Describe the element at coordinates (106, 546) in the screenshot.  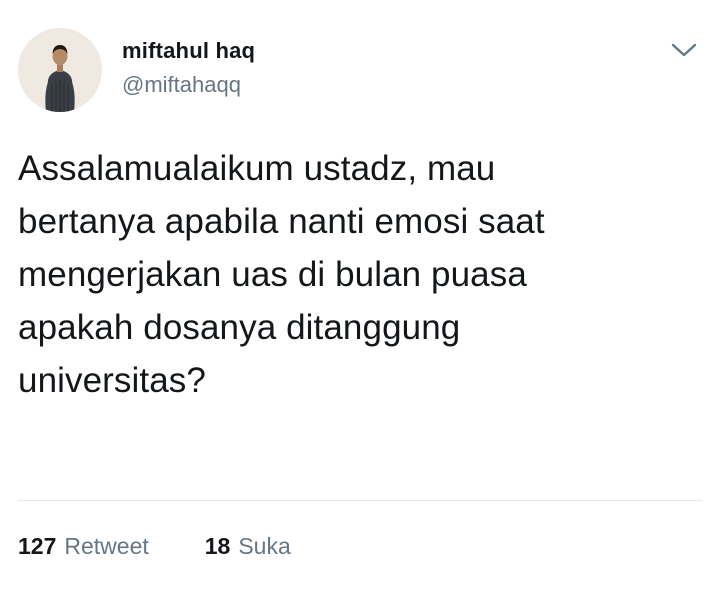
I see `retweet-label: Retweet` at that location.